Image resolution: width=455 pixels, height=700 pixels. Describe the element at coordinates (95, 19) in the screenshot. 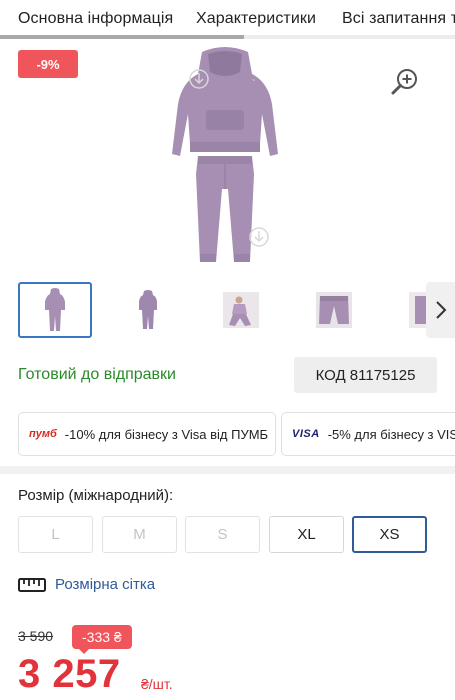

I see `tab-main-info: Основна інформація` at that location.